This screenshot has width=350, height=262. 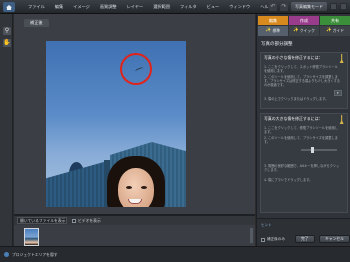 I want to click on section2-title: 写真の大きな傷を修正するには：, so click(x=293, y=118).